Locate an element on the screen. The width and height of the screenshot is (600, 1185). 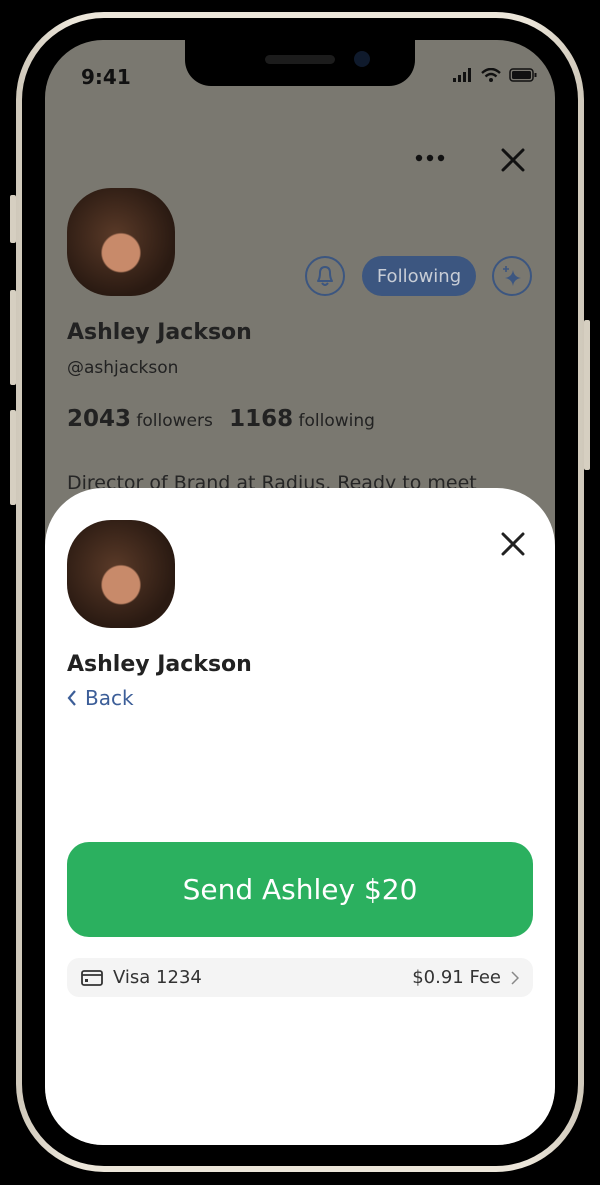
followers-count: 2043 is located at coordinates (99, 419).